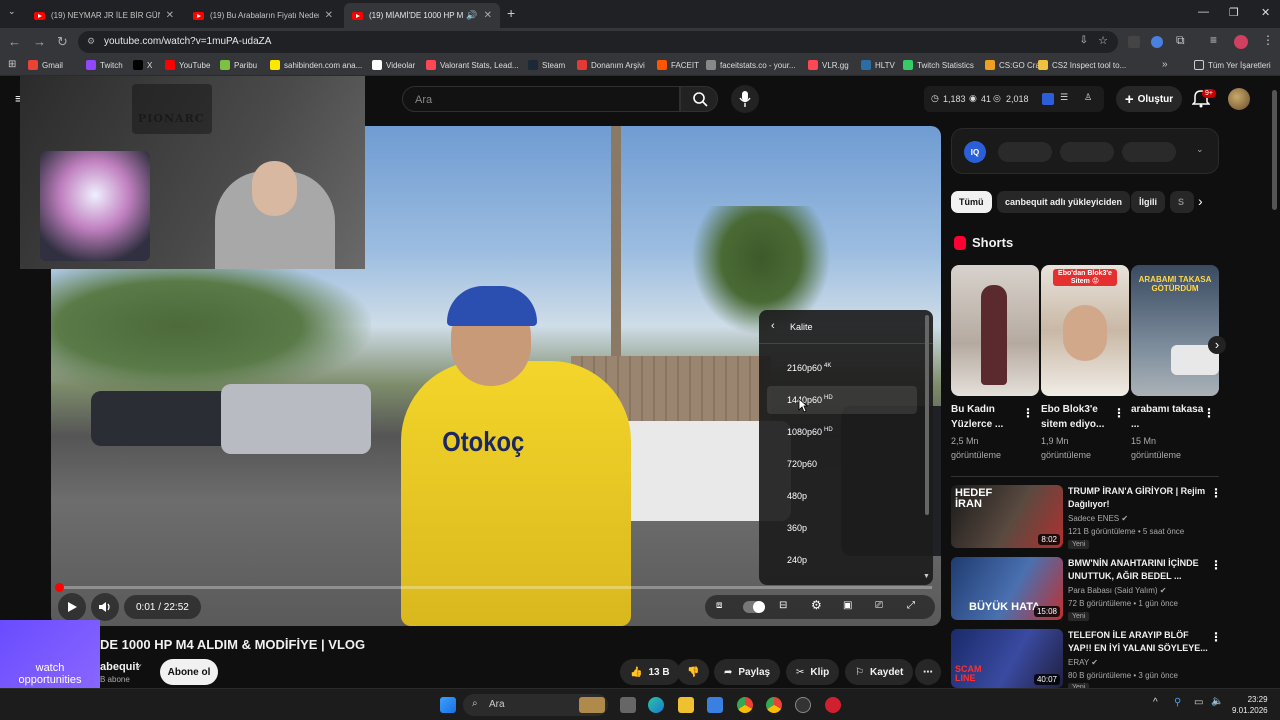 Image resolution: width=1280 pixels, height=720 pixels. Describe the element at coordinates (719, 605) in the screenshot. I see `iq-player-icon: ⧈` at that location.